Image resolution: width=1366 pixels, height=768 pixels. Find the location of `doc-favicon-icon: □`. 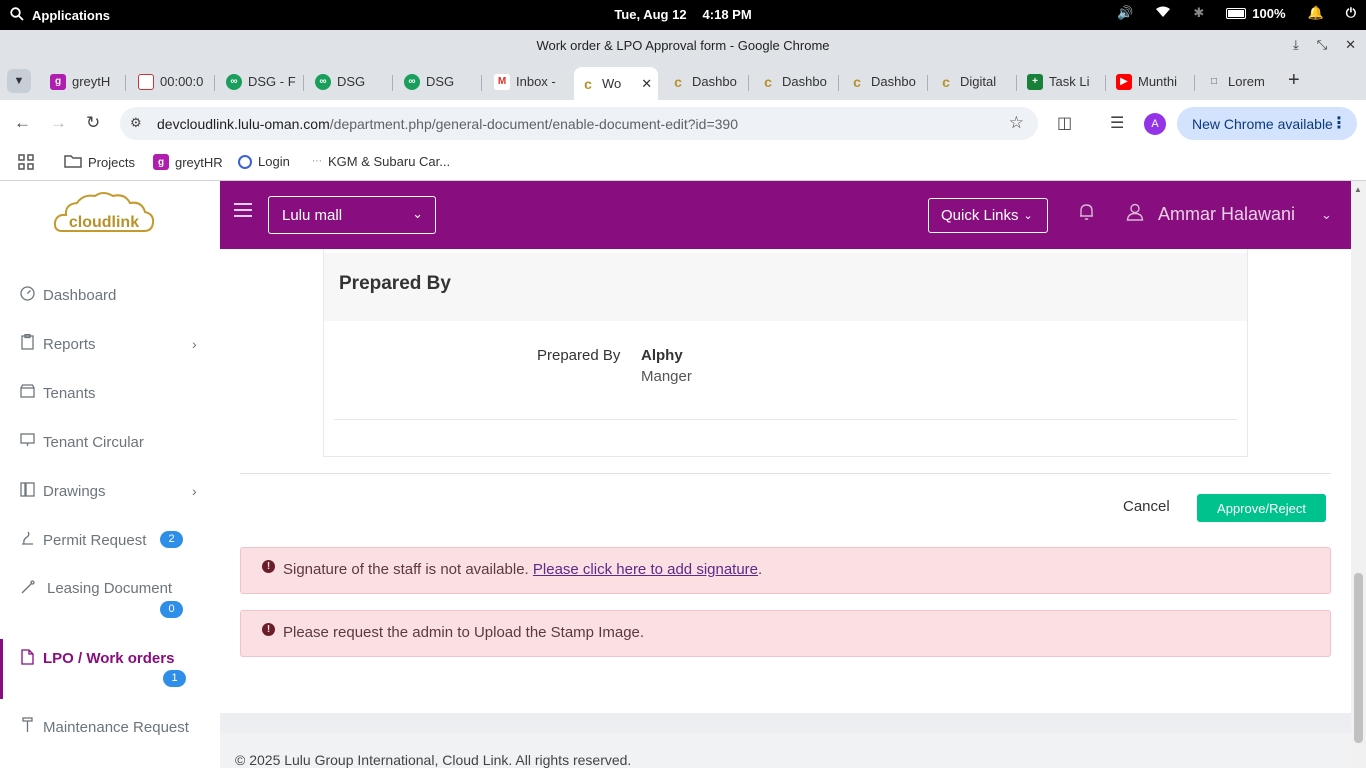

doc-favicon-icon: □ is located at coordinates (1214, 81).